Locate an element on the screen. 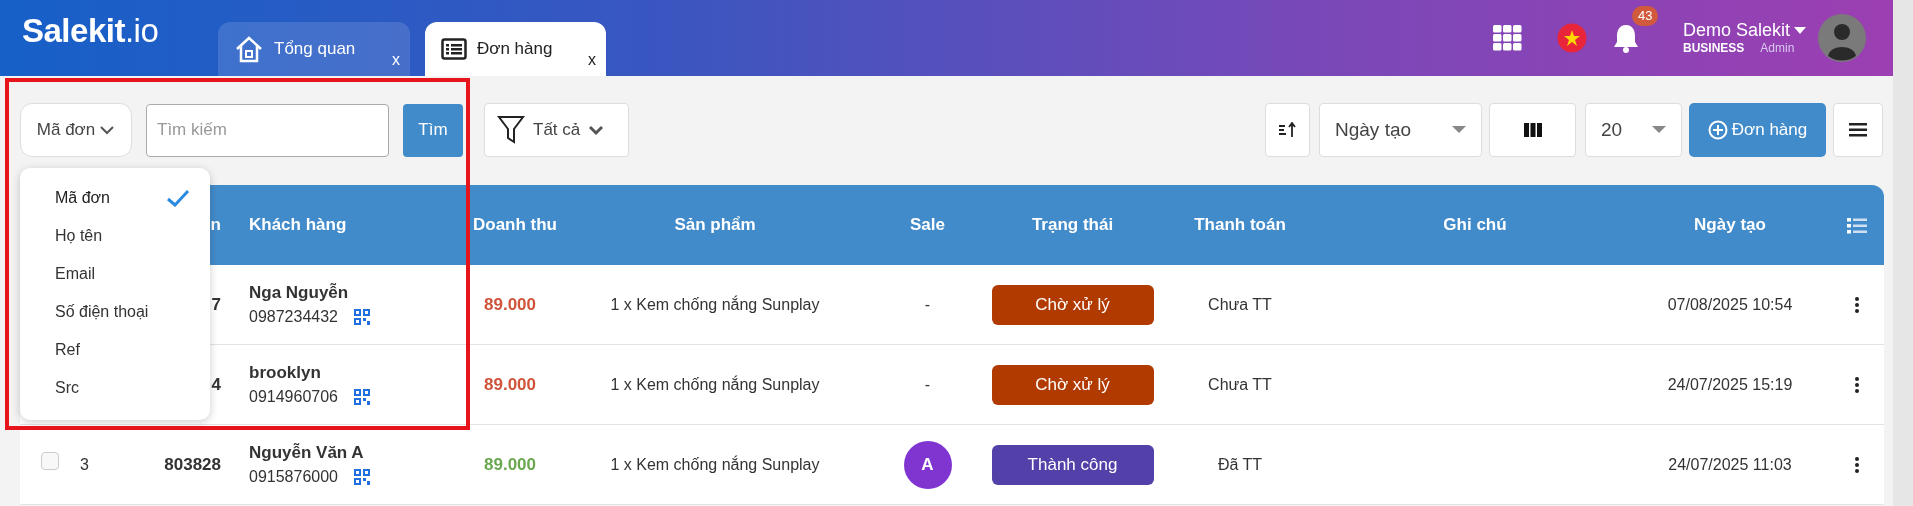 The image size is (1913, 506). status-badge: Thành công is located at coordinates (1072, 464).